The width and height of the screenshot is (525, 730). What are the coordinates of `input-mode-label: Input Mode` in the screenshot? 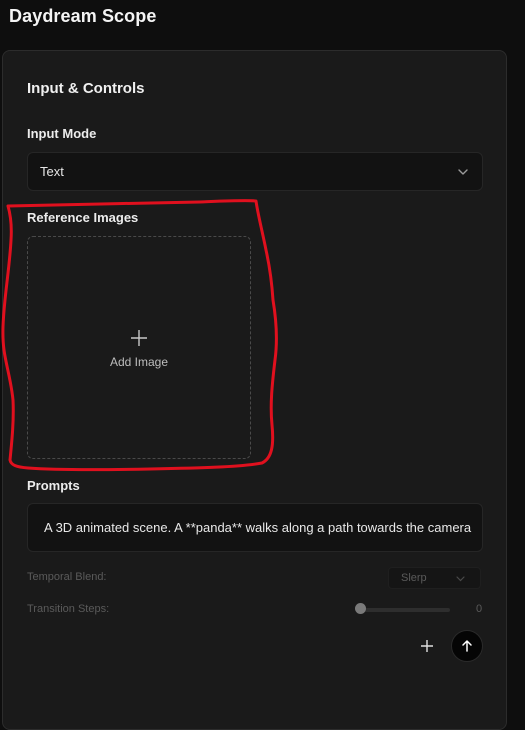 It's located at (62, 133).